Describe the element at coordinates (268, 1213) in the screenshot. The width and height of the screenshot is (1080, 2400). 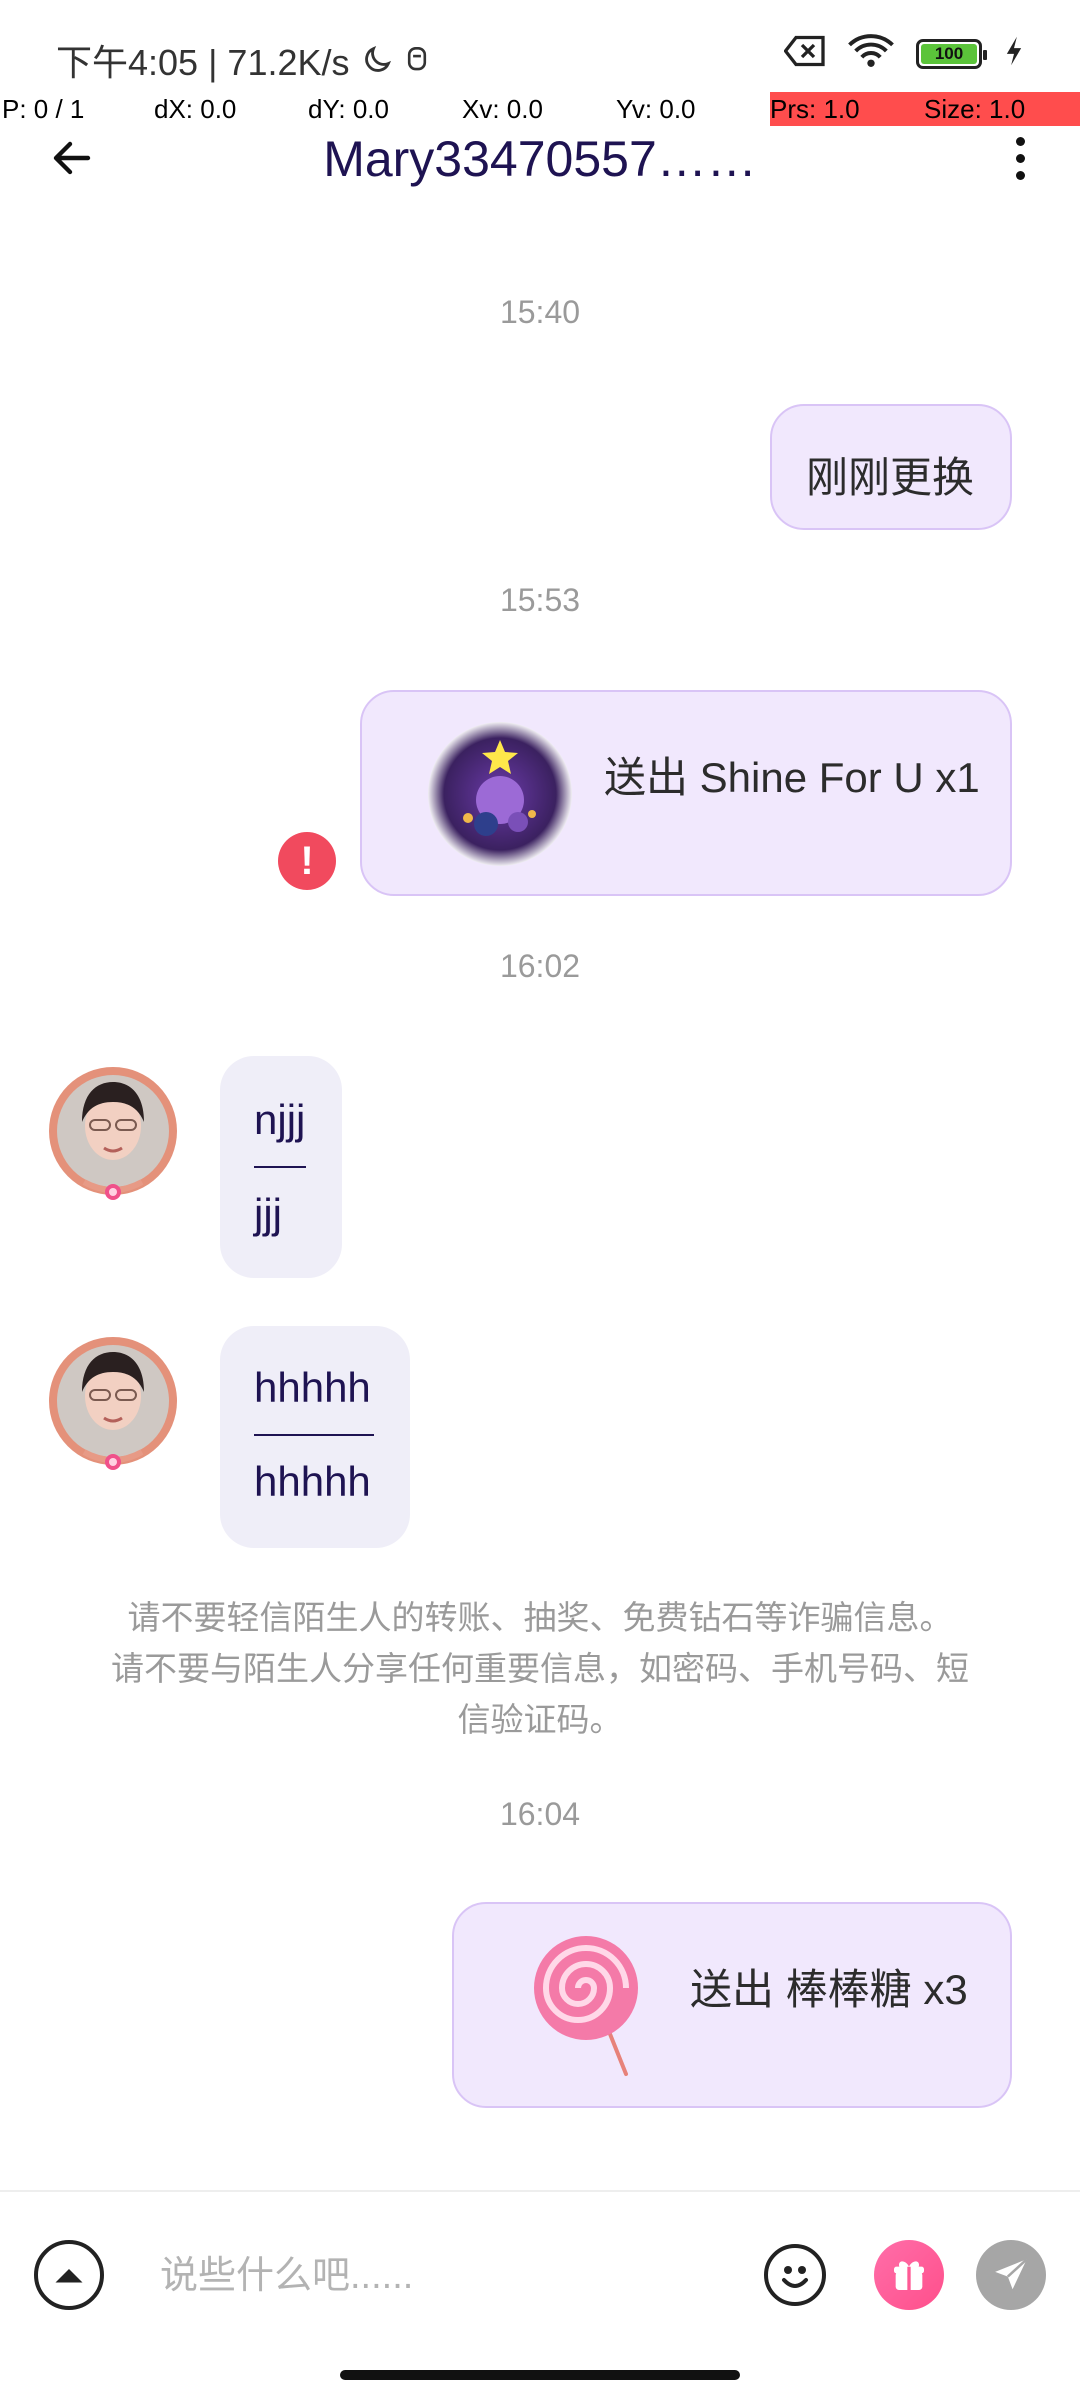
I see `message-text: jjj` at that location.